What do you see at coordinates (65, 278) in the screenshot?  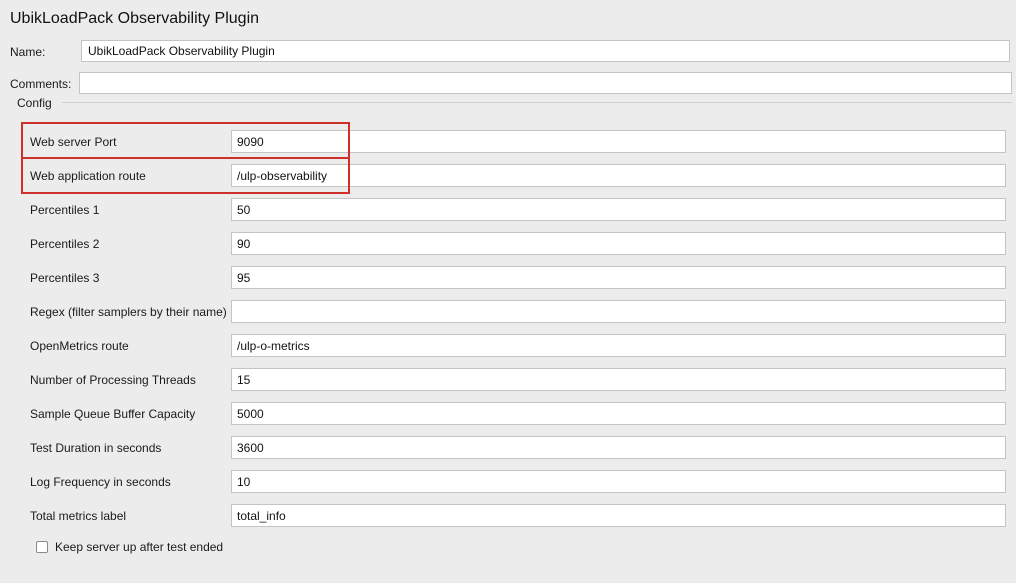 I see `percentiles-3-label: Percentiles 3` at bounding box center [65, 278].